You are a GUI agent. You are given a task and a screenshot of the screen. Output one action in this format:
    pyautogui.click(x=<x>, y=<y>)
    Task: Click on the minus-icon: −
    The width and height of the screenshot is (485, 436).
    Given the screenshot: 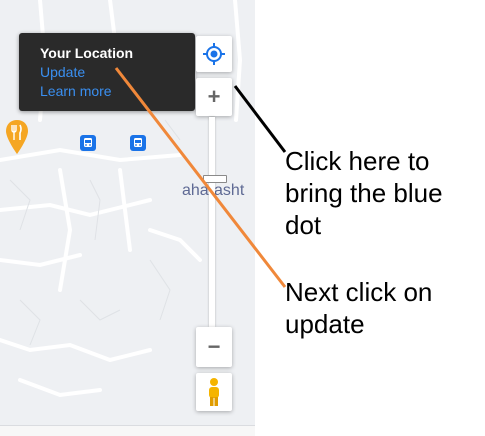 What is the action you would take?
    pyautogui.click(x=214, y=346)
    